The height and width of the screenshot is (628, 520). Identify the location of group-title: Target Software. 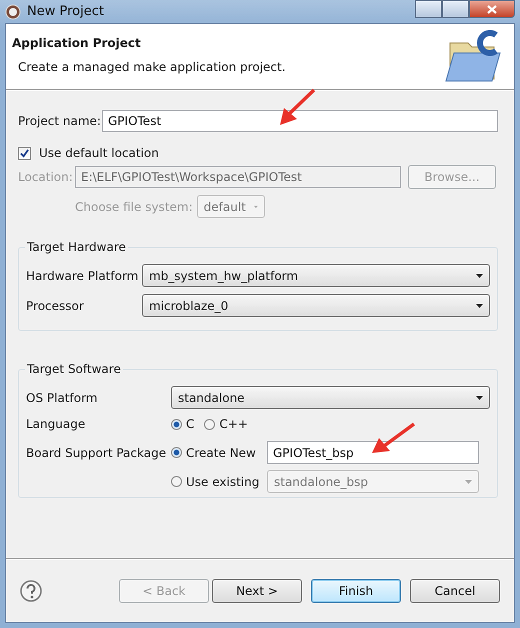
(74, 369).